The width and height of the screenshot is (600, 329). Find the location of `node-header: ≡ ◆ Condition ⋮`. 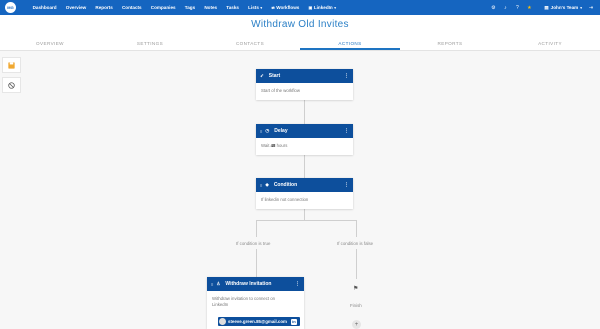

node-header: ≡ ◆ Condition ⋮ is located at coordinates (304, 185).